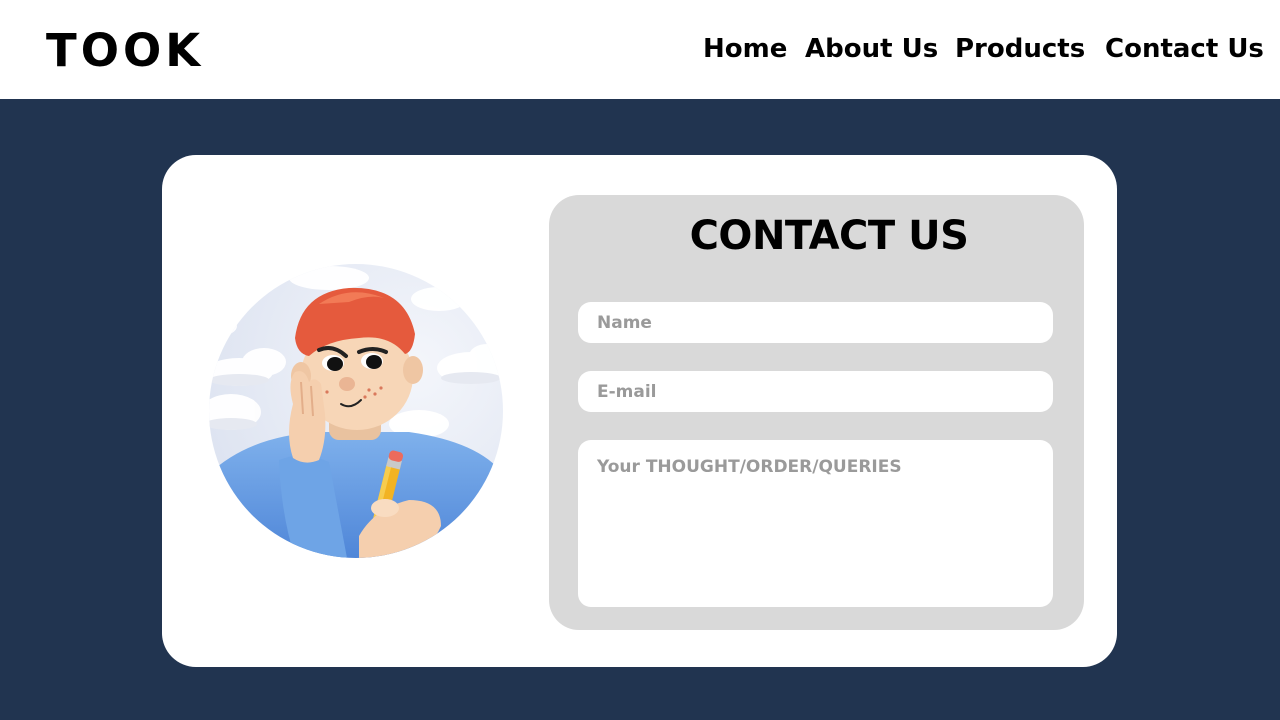 The image size is (1280, 720). I want to click on name-input, so click(815, 322).